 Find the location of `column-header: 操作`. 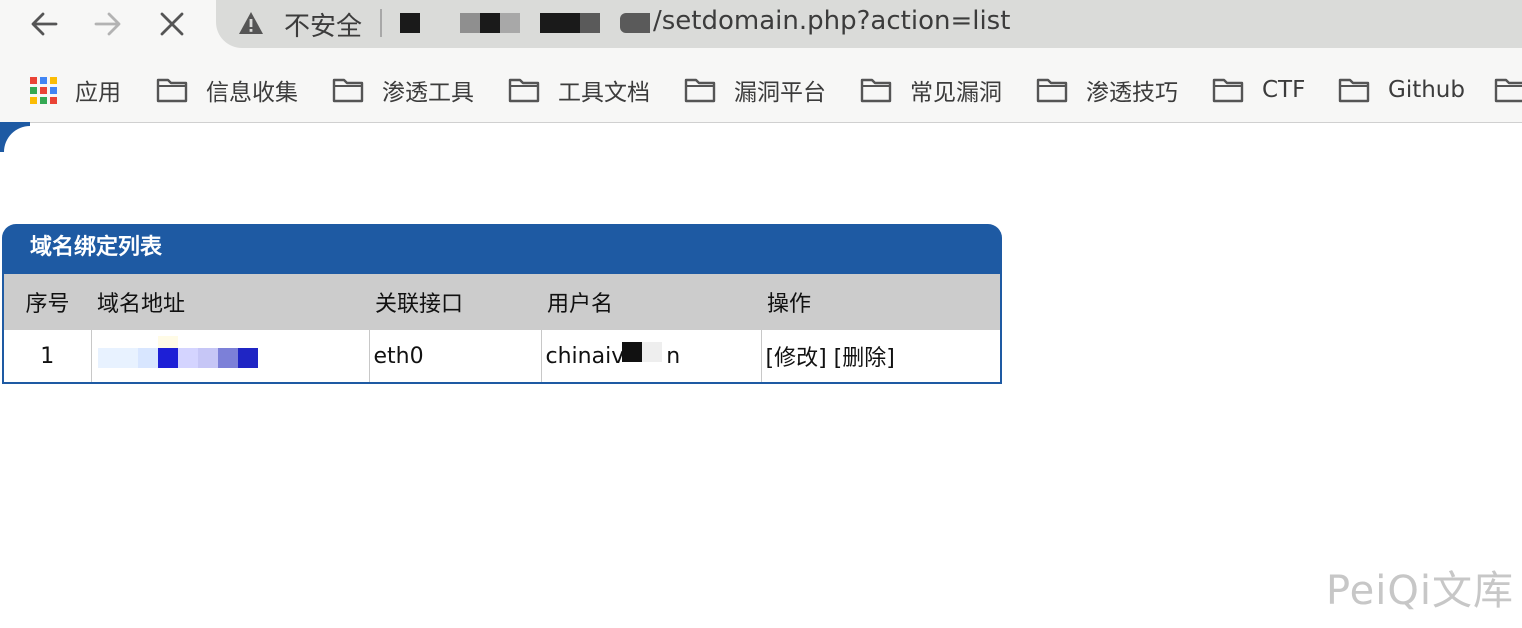

column-header: 操作 is located at coordinates (881, 301).